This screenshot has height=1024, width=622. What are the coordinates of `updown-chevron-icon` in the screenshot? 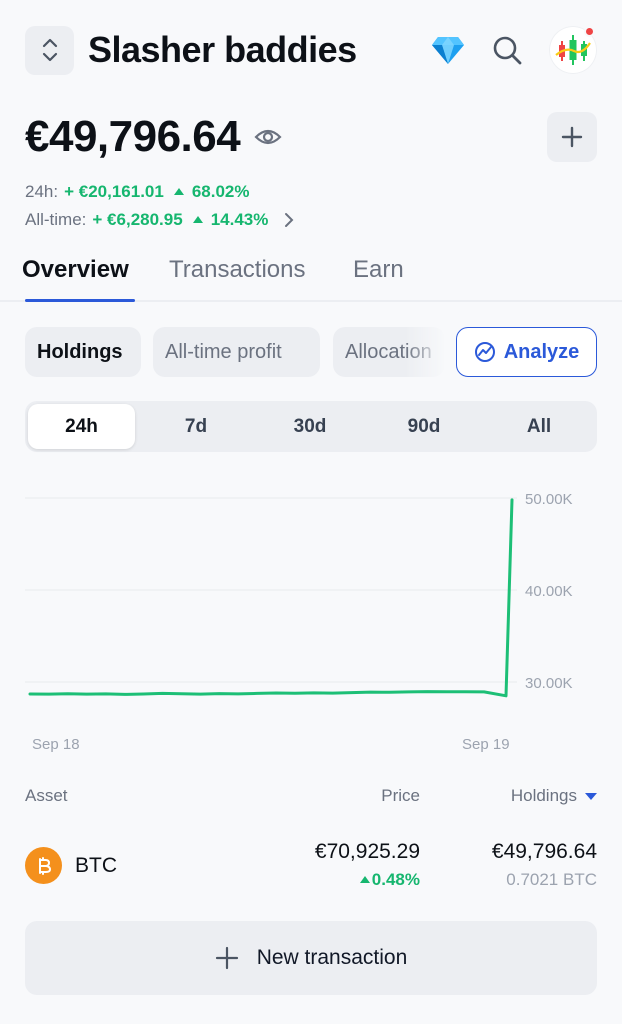 It's located at (49, 50).